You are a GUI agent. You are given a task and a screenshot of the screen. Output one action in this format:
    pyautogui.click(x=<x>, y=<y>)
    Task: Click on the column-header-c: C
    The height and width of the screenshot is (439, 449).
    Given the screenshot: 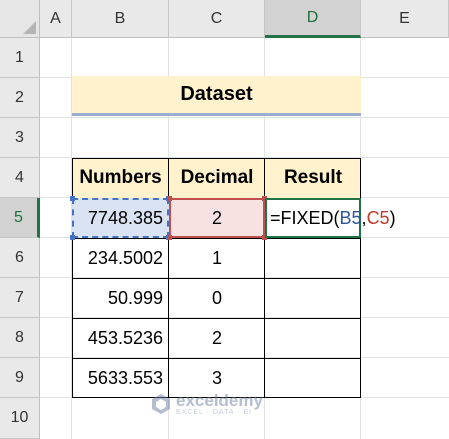 What is the action you would take?
    pyautogui.click(x=217, y=19)
    